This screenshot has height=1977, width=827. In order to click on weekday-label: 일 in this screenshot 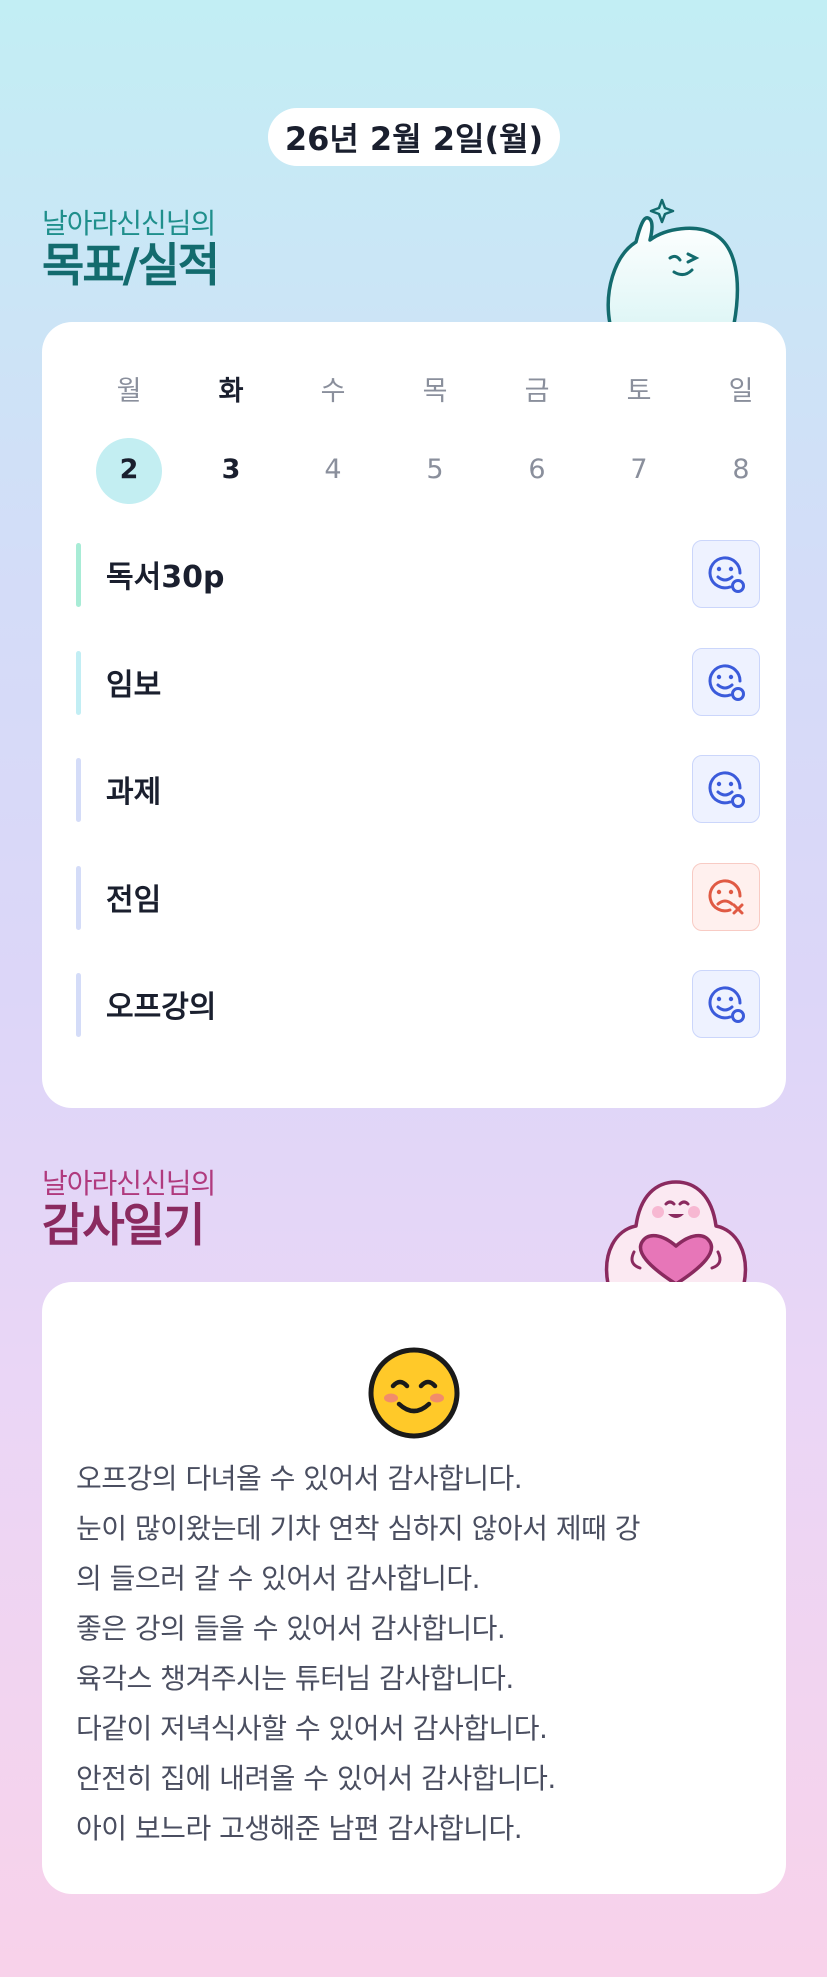, I will do `click(741, 391)`.